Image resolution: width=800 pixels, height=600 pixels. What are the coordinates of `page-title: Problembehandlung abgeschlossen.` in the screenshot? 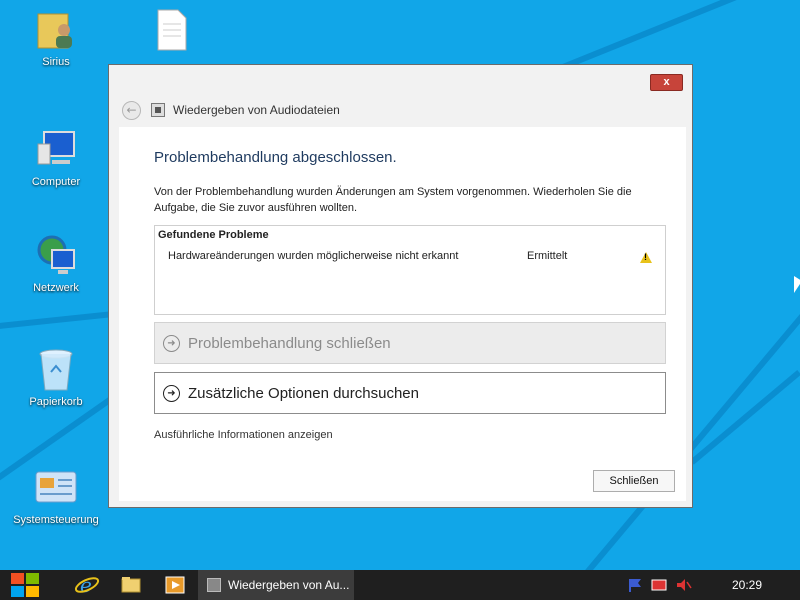 It's located at (275, 157).